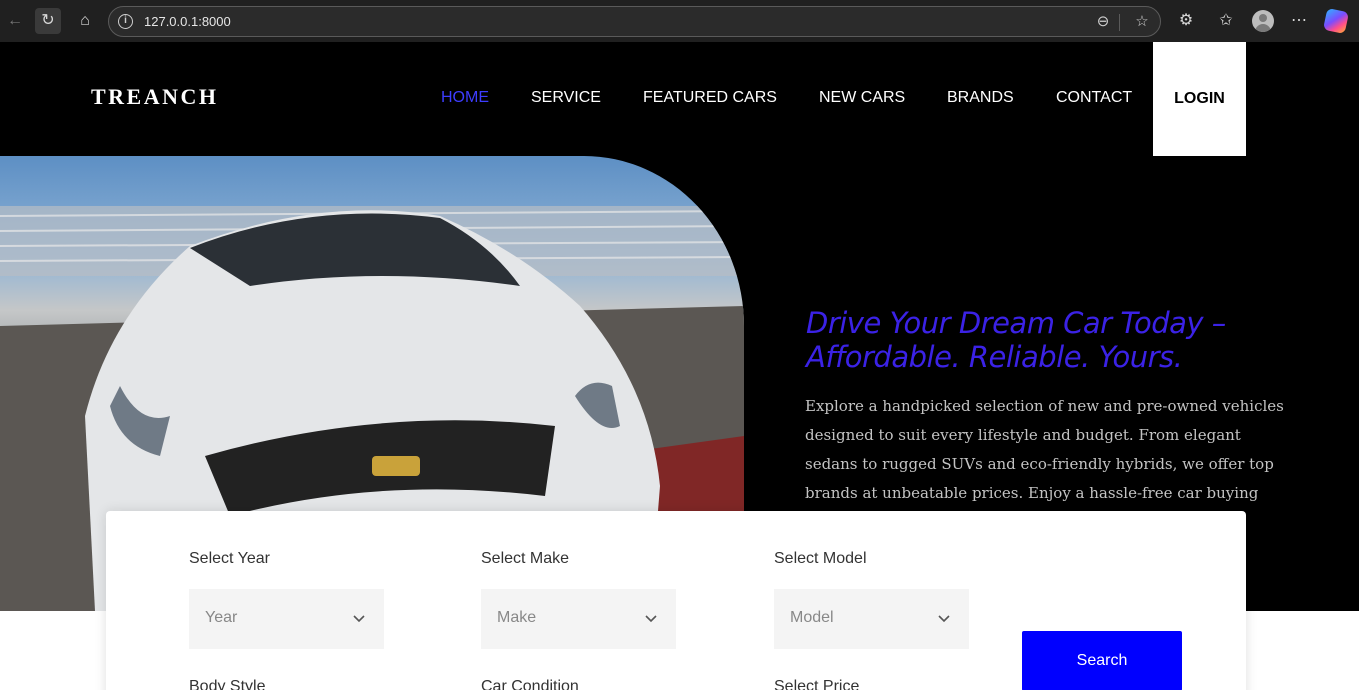 Image resolution: width=1359 pixels, height=690 pixels. Describe the element at coordinates (820, 558) in the screenshot. I see `model-label: Select Model` at that location.